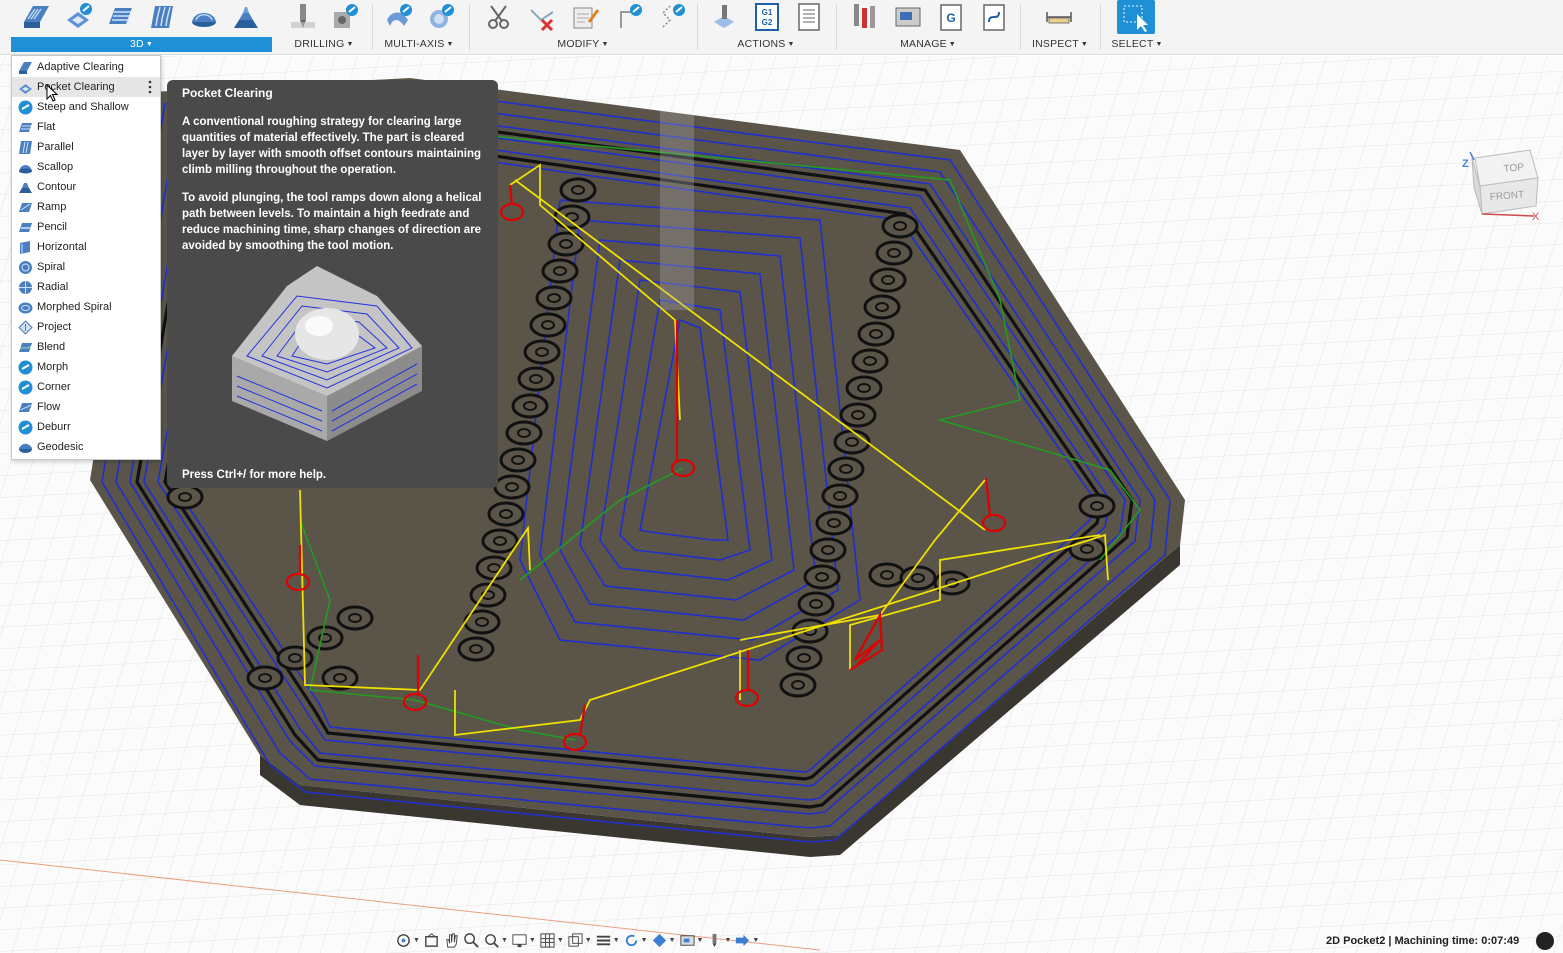  Describe the element at coordinates (324, 27) in the screenshot. I see `toolbar-group-drilling: DRILLING ▼` at that location.